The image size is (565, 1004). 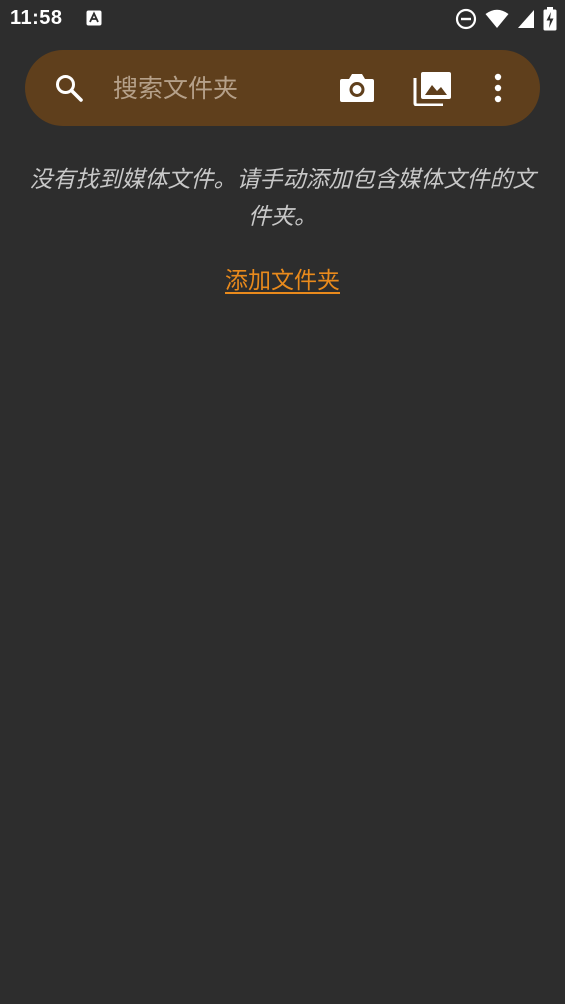 What do you see at coordinates (282, 19) in the screenshot?
I see `status-bar: 11:58` at bounding box center [282, 19].